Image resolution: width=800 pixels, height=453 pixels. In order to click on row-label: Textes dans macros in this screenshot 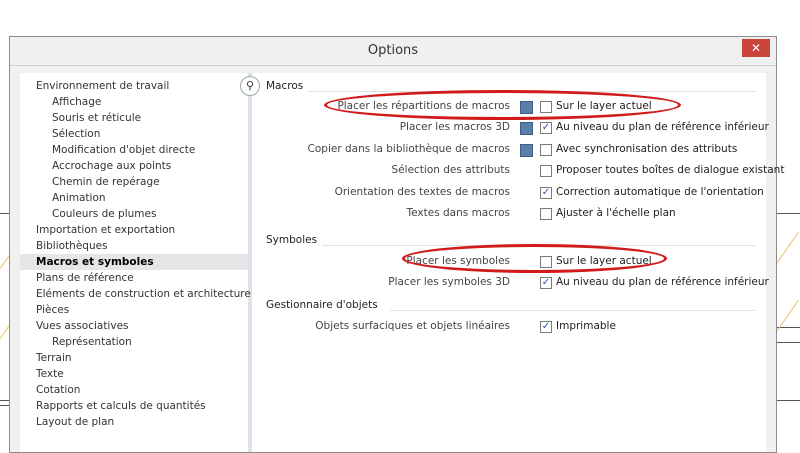, I will do `click(458, 213)`.